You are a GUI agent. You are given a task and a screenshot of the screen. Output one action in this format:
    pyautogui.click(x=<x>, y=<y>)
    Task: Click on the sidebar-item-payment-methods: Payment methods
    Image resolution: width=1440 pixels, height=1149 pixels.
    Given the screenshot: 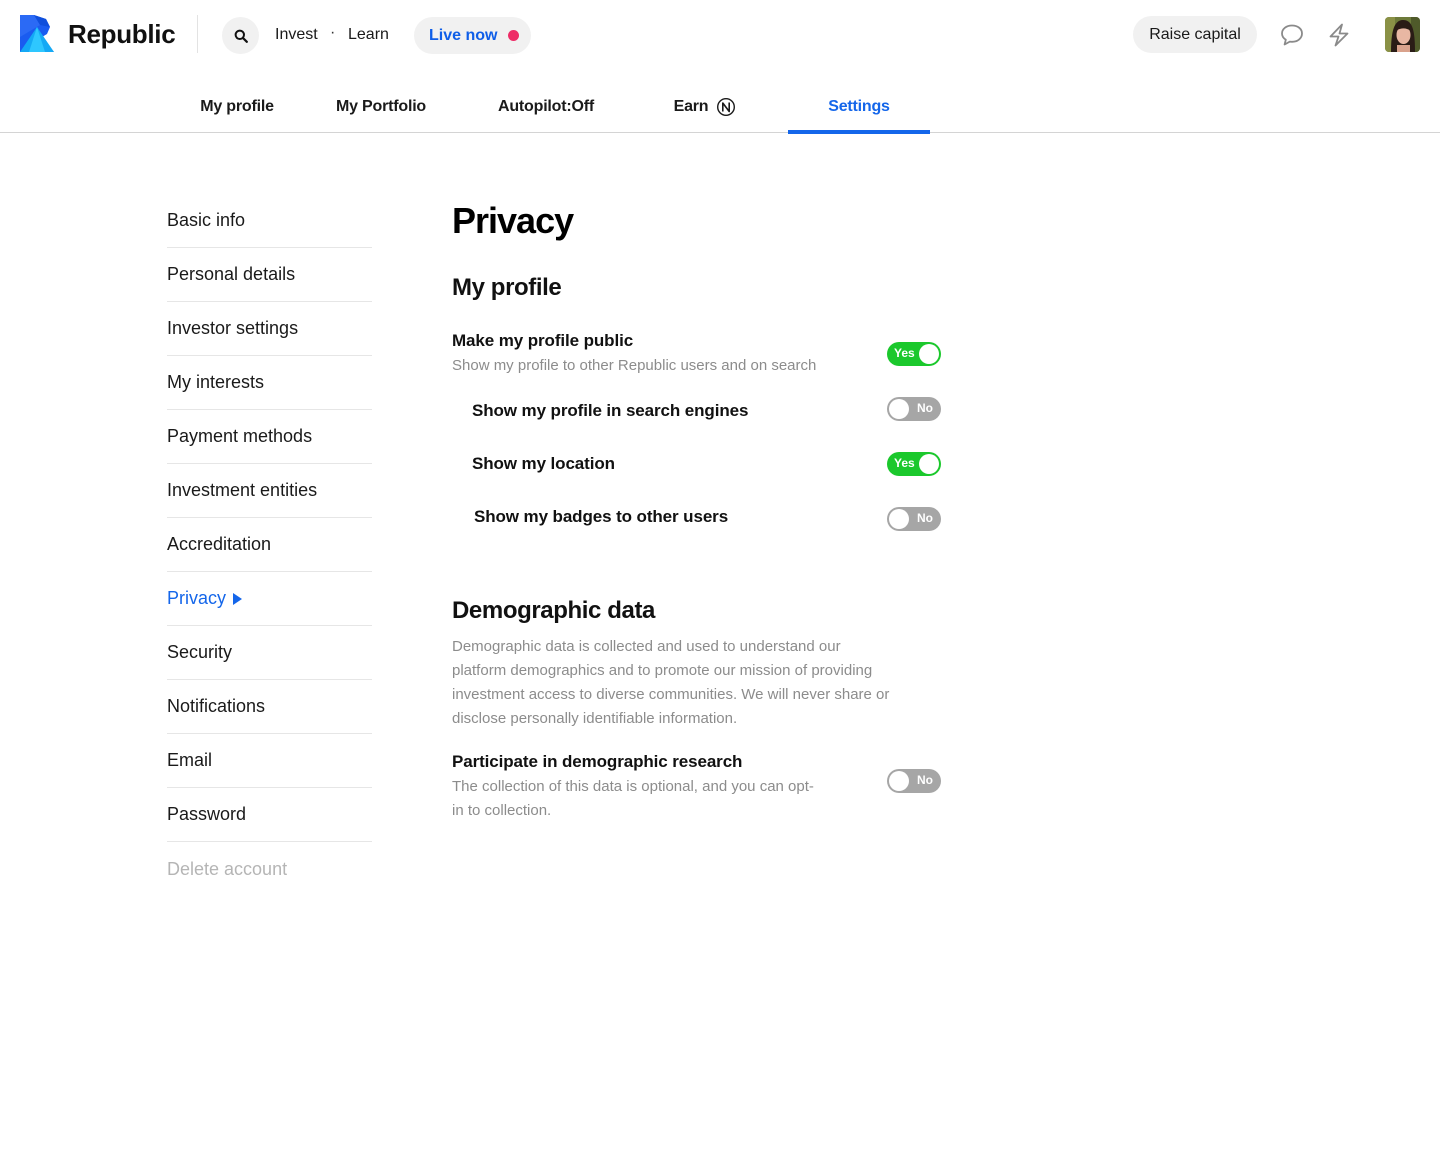 What is the action you would take?
    pyautogui.click(x=269, y=437)
    